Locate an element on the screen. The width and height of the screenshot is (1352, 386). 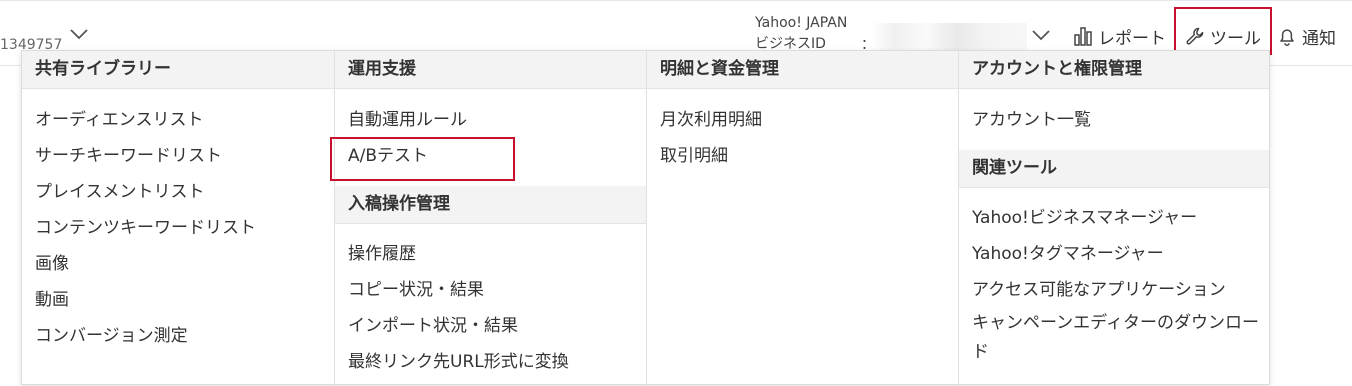
notification-button: 通知 is located at coordinates (1306, 36).